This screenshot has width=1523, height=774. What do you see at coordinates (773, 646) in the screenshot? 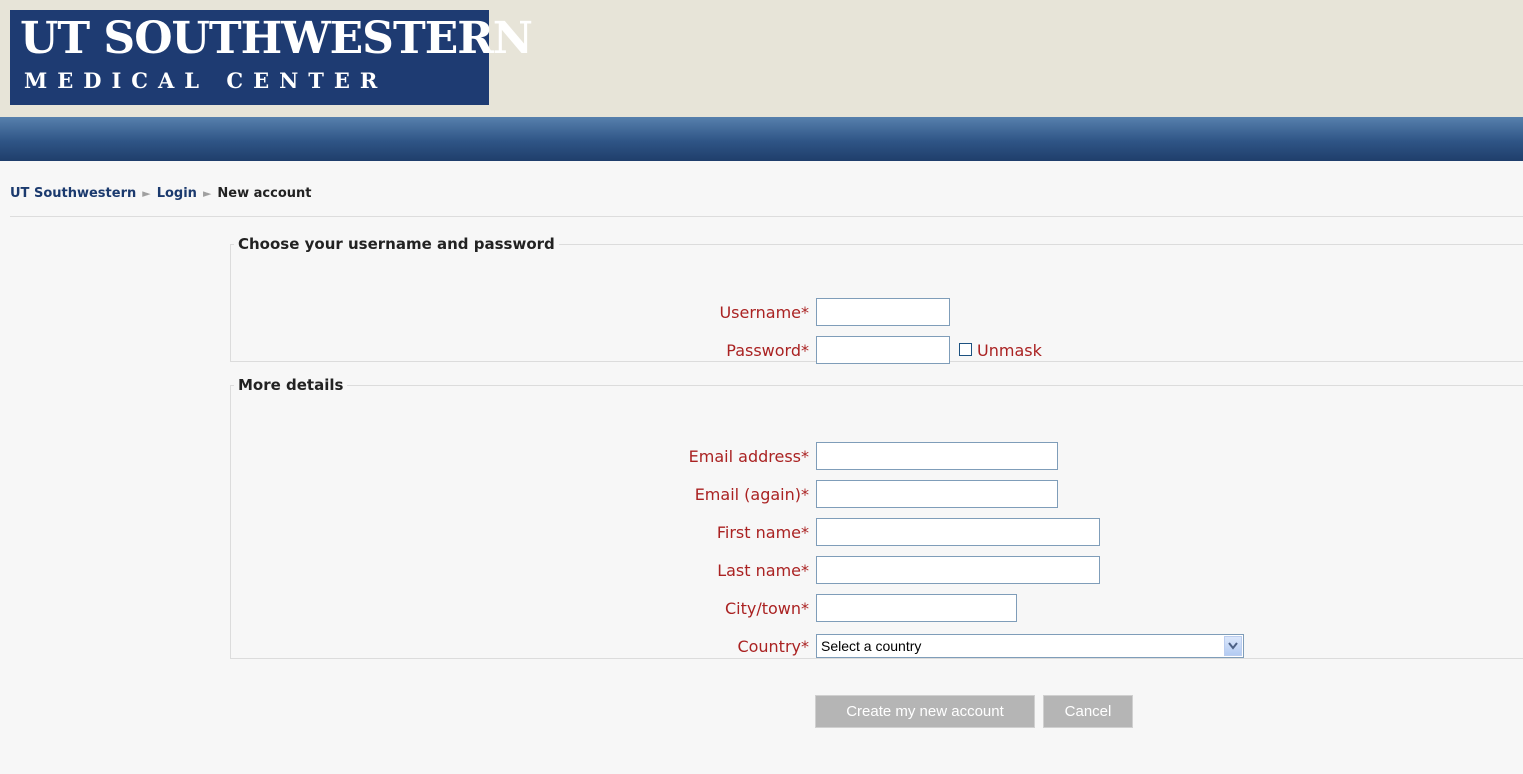
I see `country-label: Country*` at bounding box center [773, 646].